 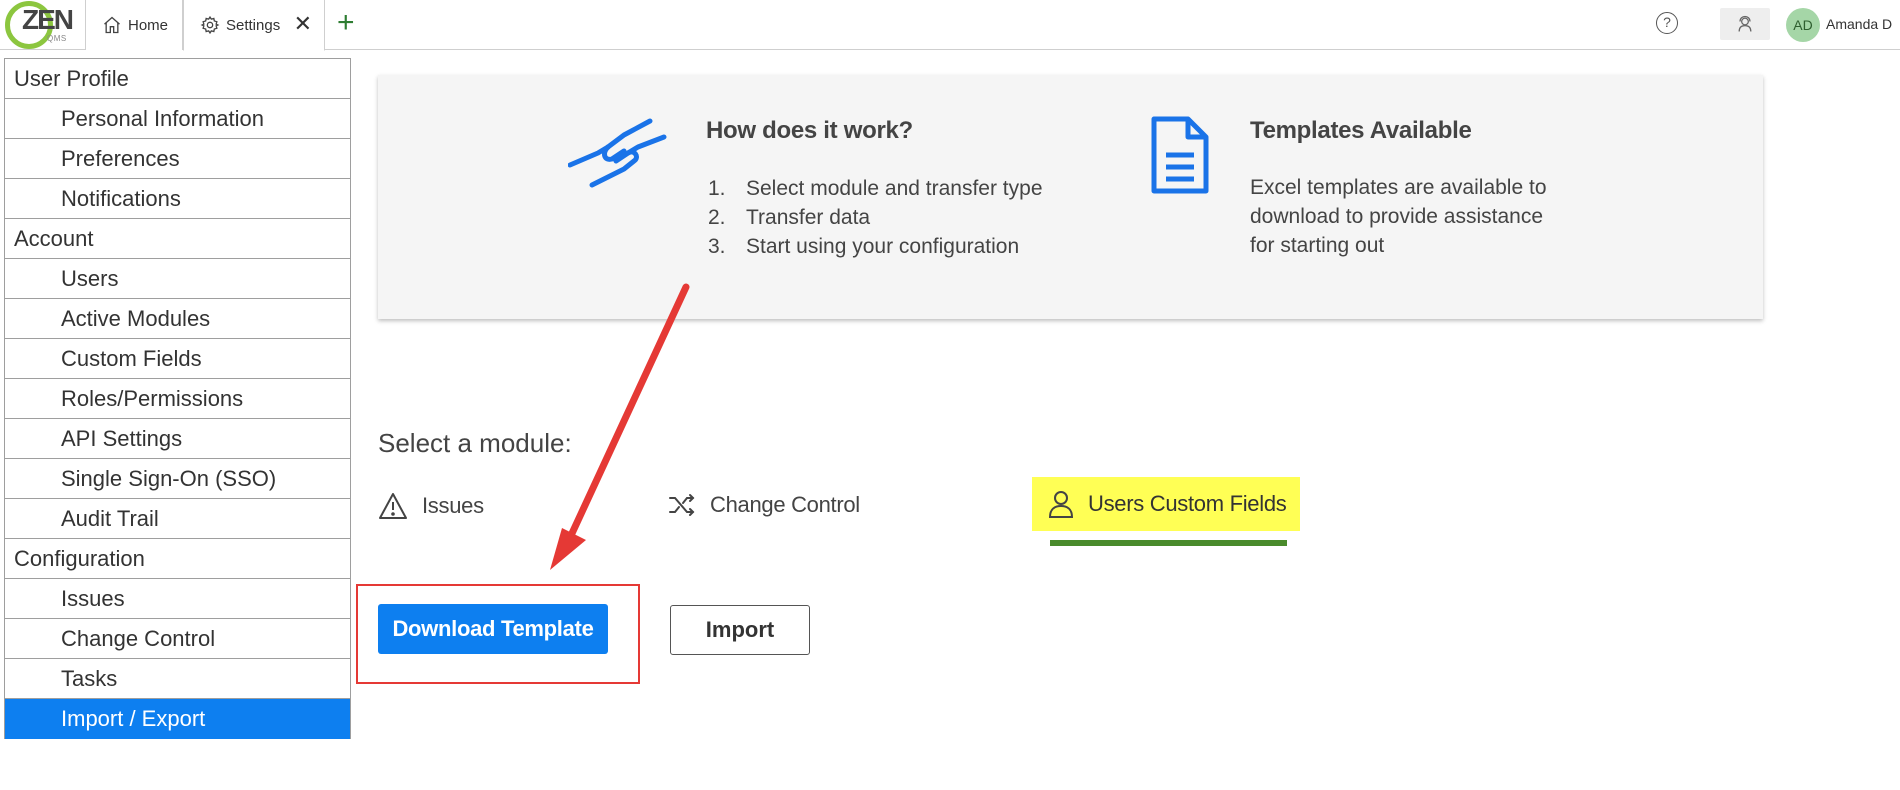 I want to click on sidebar-item-personal-information: Personal Information, so click(x=177, y=119).